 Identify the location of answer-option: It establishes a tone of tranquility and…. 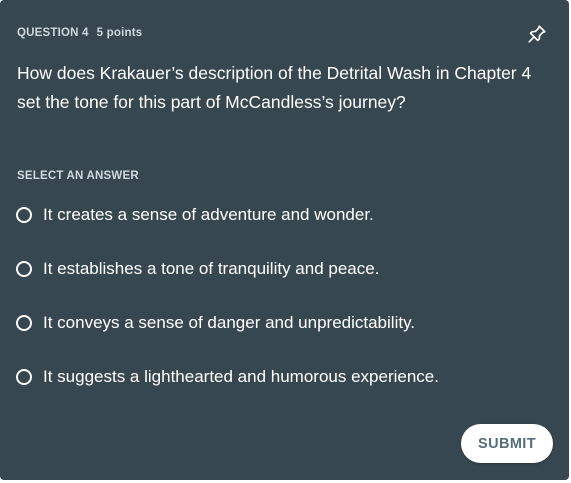
(197, 269).